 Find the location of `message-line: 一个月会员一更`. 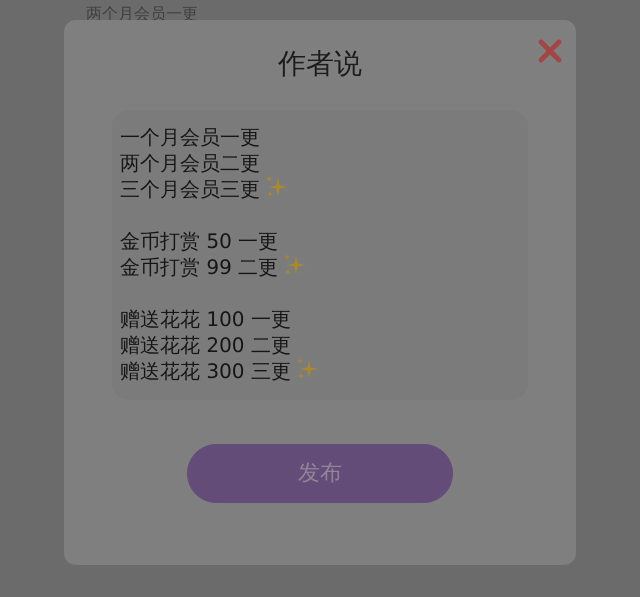

message-line: 一个月会员一更 is located at coordinates (190, 137).